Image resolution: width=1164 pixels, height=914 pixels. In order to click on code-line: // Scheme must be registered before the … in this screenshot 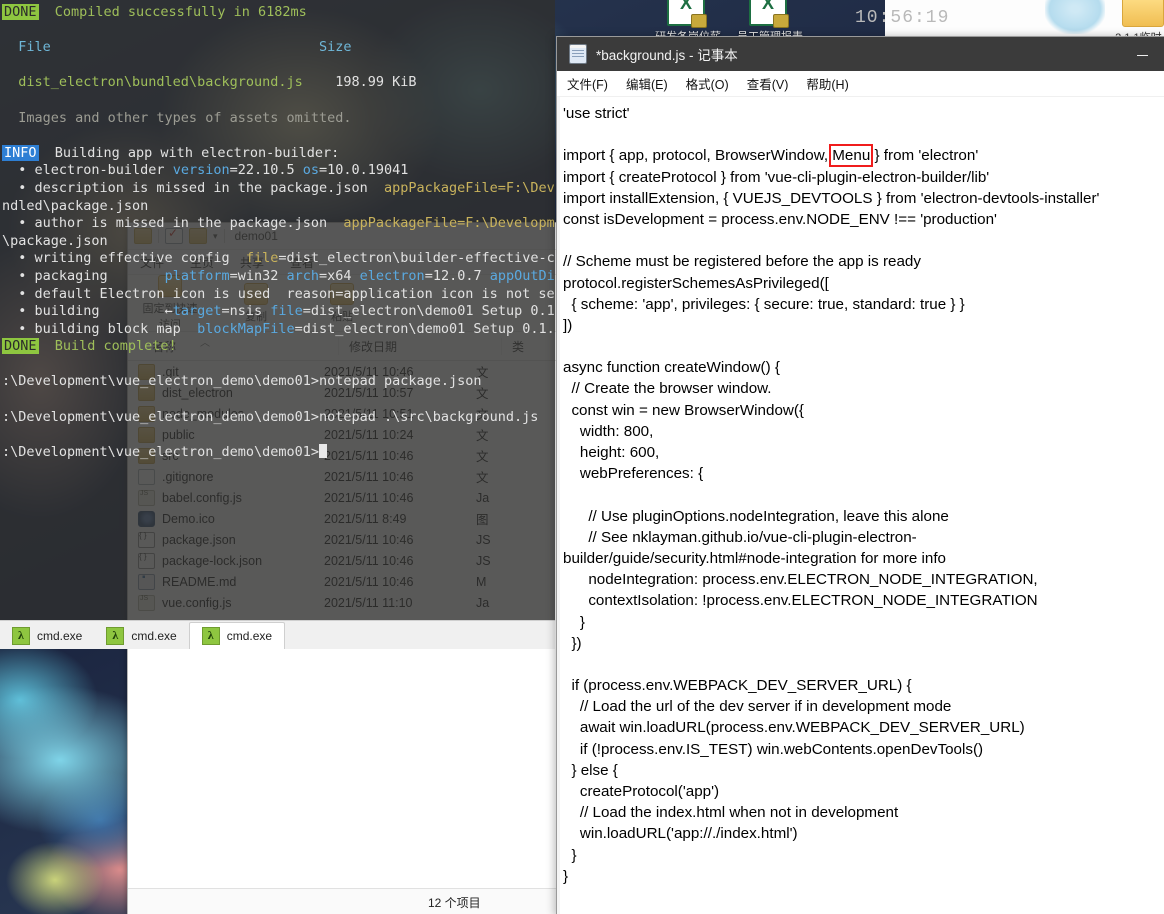, I will do `click(742, 262)`.